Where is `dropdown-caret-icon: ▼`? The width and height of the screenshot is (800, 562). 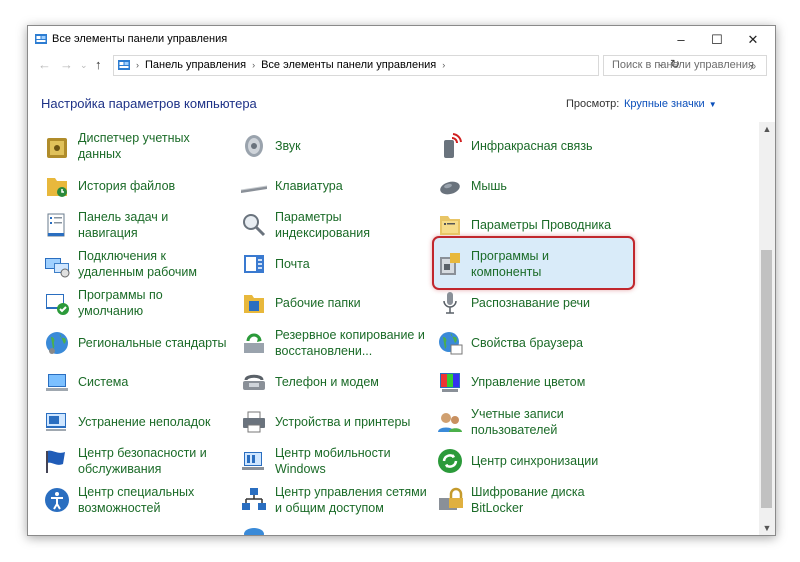
dropdown-caret-icon: ▼ is located at coordinates (712, 104).